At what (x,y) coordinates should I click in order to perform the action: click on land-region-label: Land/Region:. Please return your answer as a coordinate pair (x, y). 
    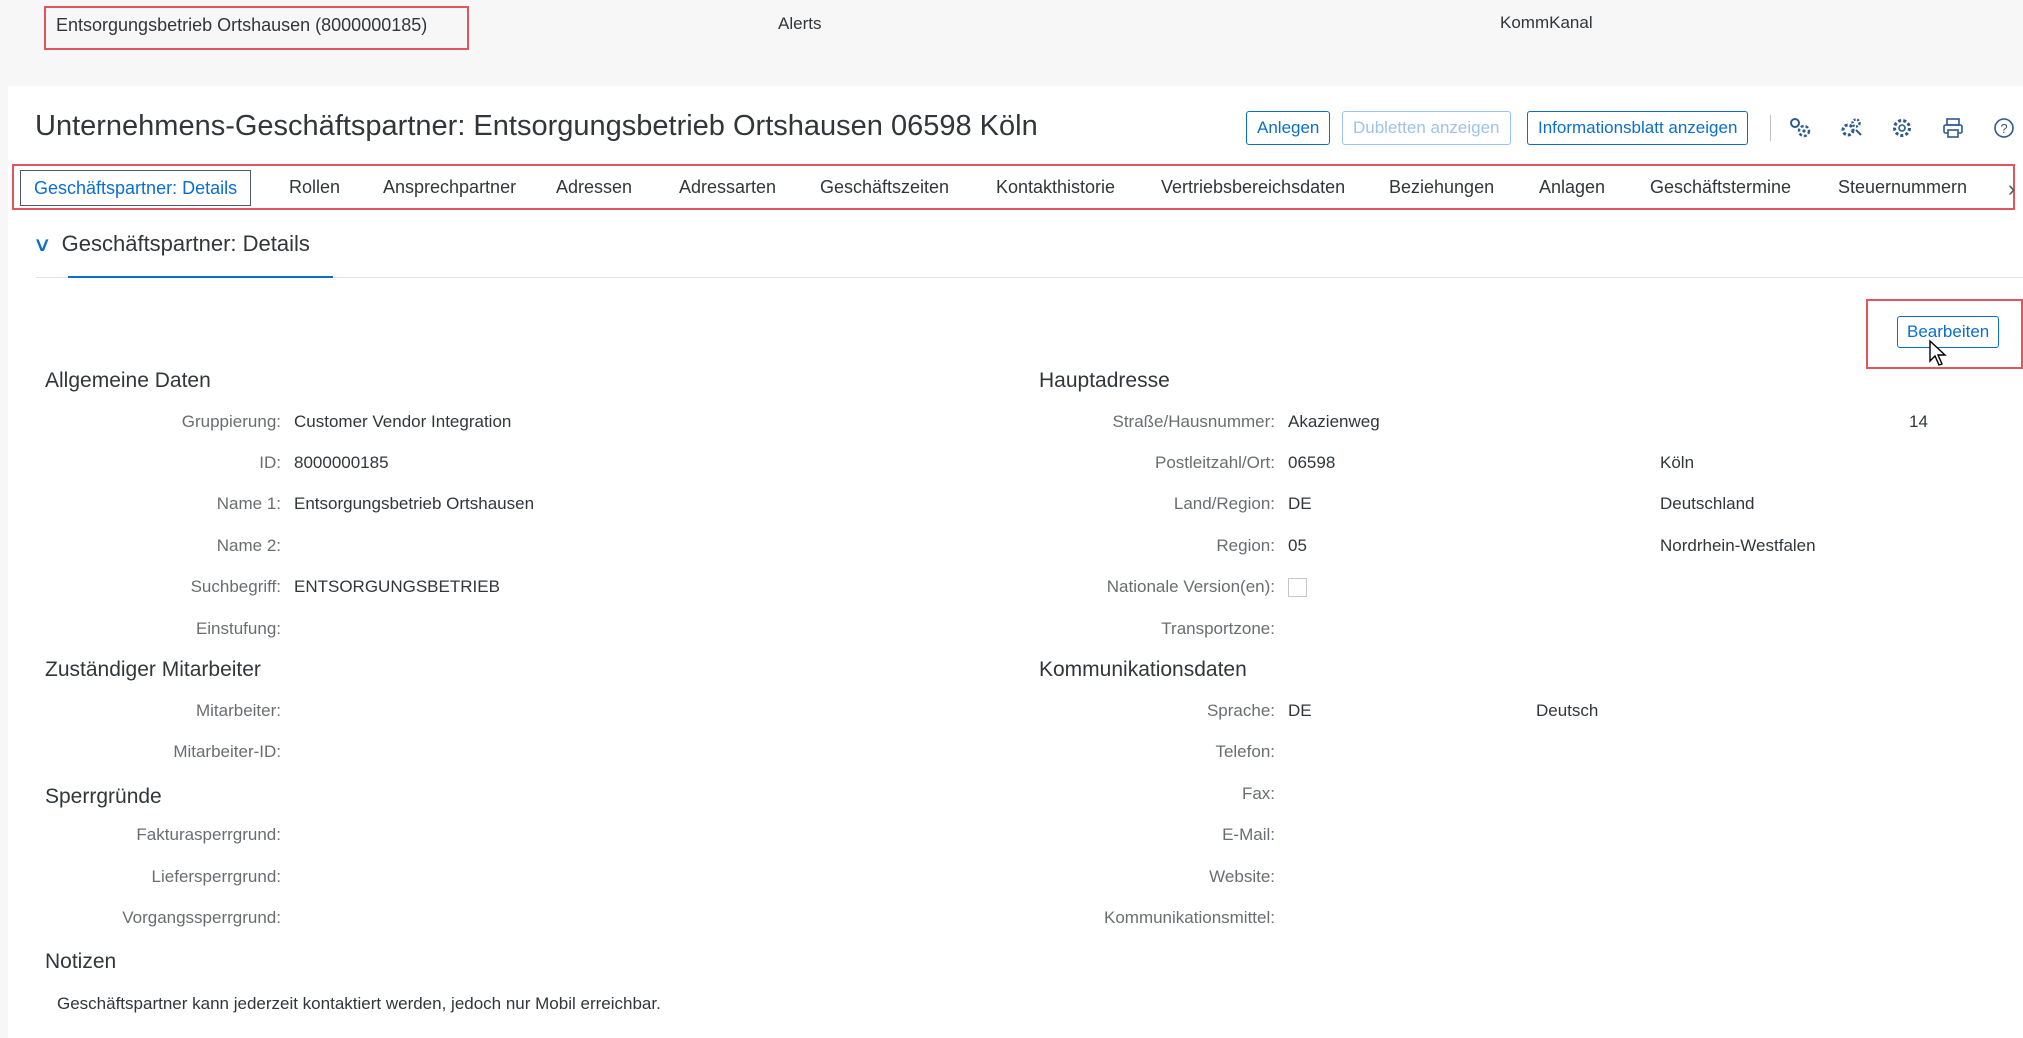
    Looking at the image, I should click on (1224, 503).